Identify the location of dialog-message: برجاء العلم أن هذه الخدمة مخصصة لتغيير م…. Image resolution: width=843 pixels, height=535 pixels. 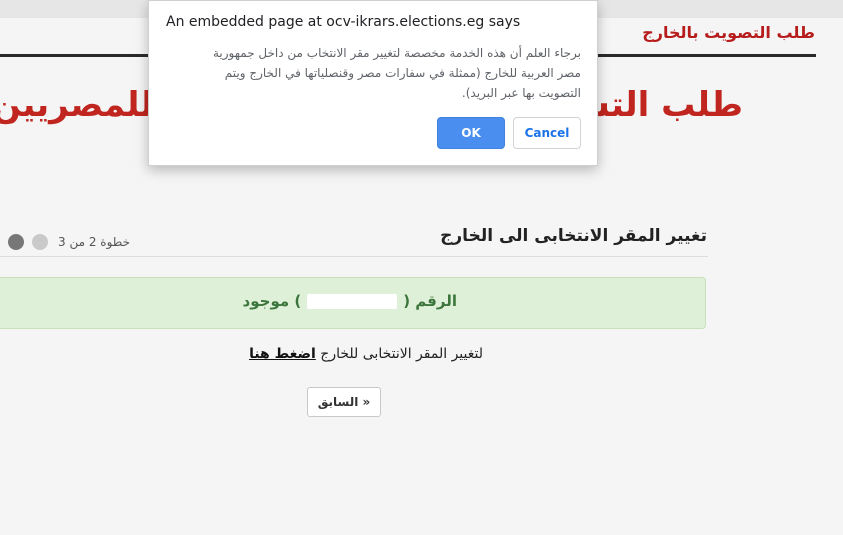
(396, 73).